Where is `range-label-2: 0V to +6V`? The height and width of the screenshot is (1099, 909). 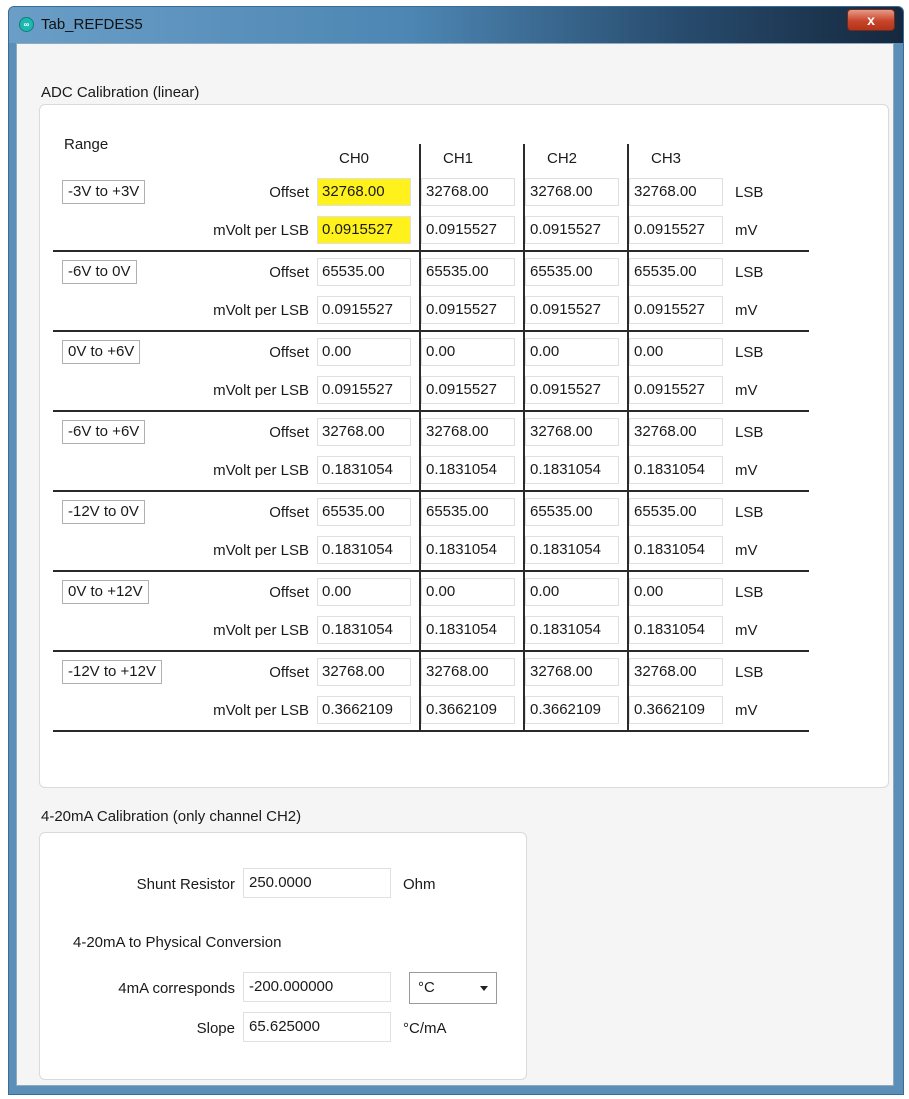 range-label-2: 0V to +6V is located at coordinates (101, 352).